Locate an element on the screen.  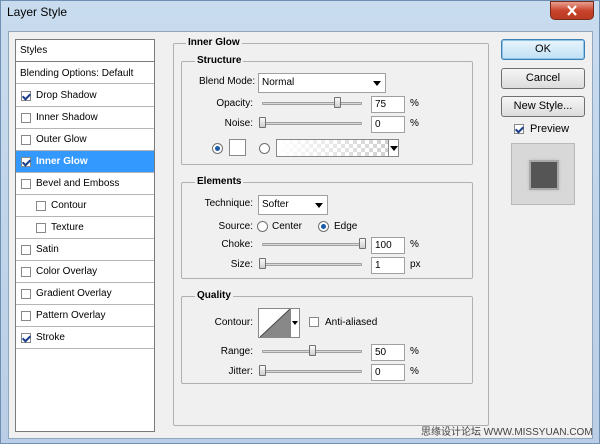
source-label: Source: is located at coordinates (235, 226).